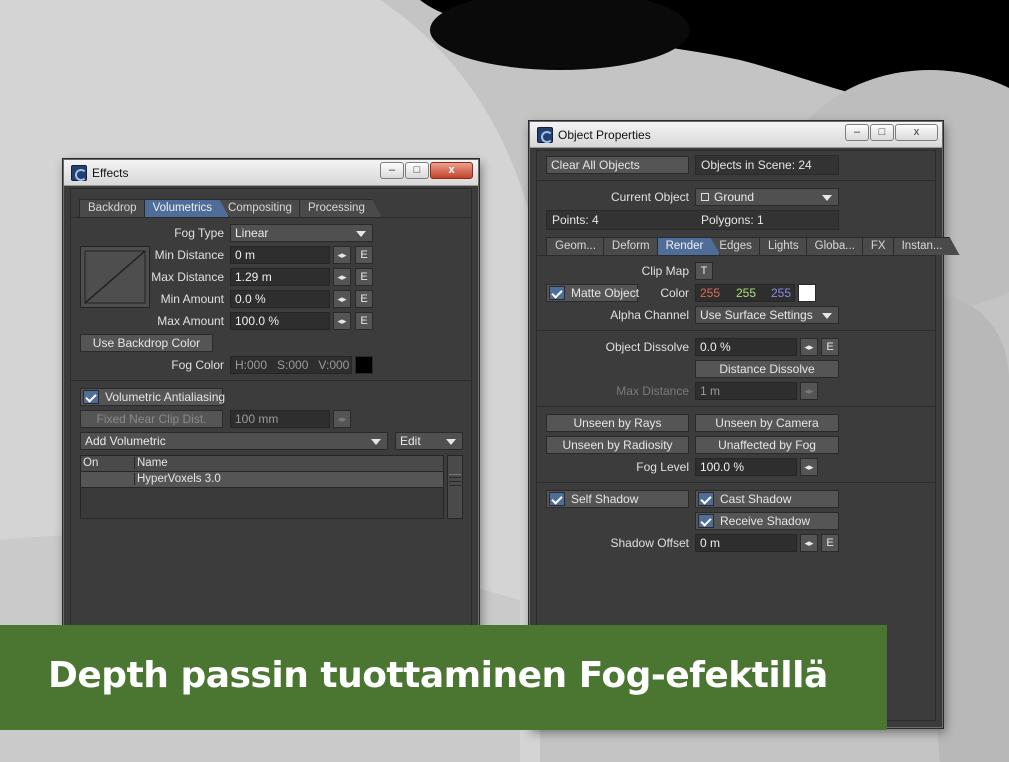  I want to click on volumetric-list: On Name HyperVoxels 3.0, so click(262, 487).